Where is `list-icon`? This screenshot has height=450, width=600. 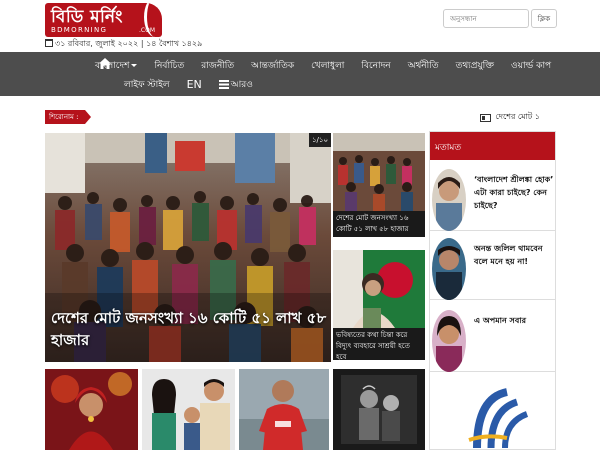
list-icon is located at coordinates (223, 84).